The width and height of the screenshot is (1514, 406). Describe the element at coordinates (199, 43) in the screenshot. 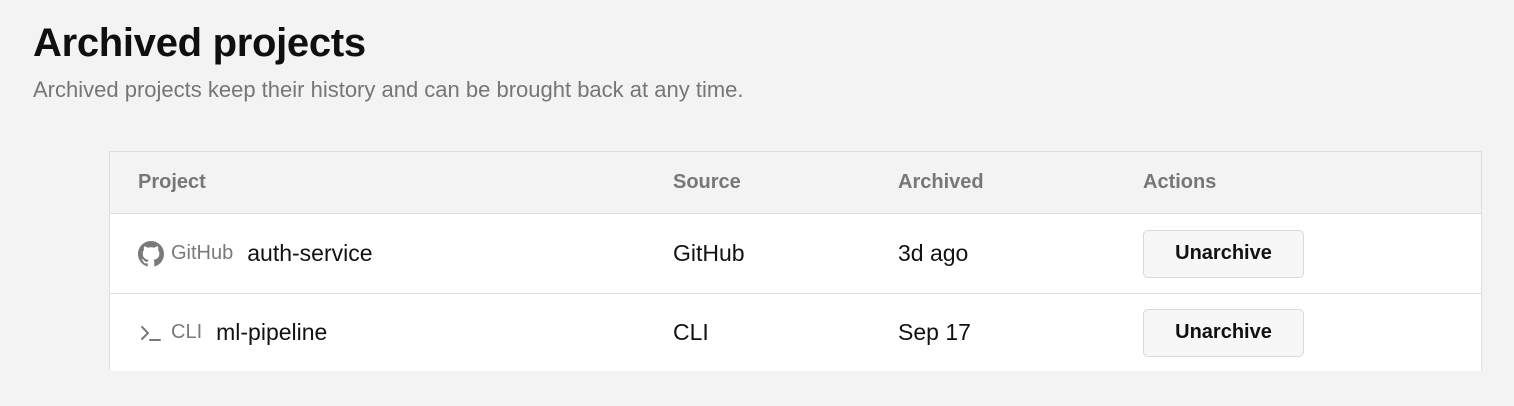

I see `page-title: Archived projects` at that location.